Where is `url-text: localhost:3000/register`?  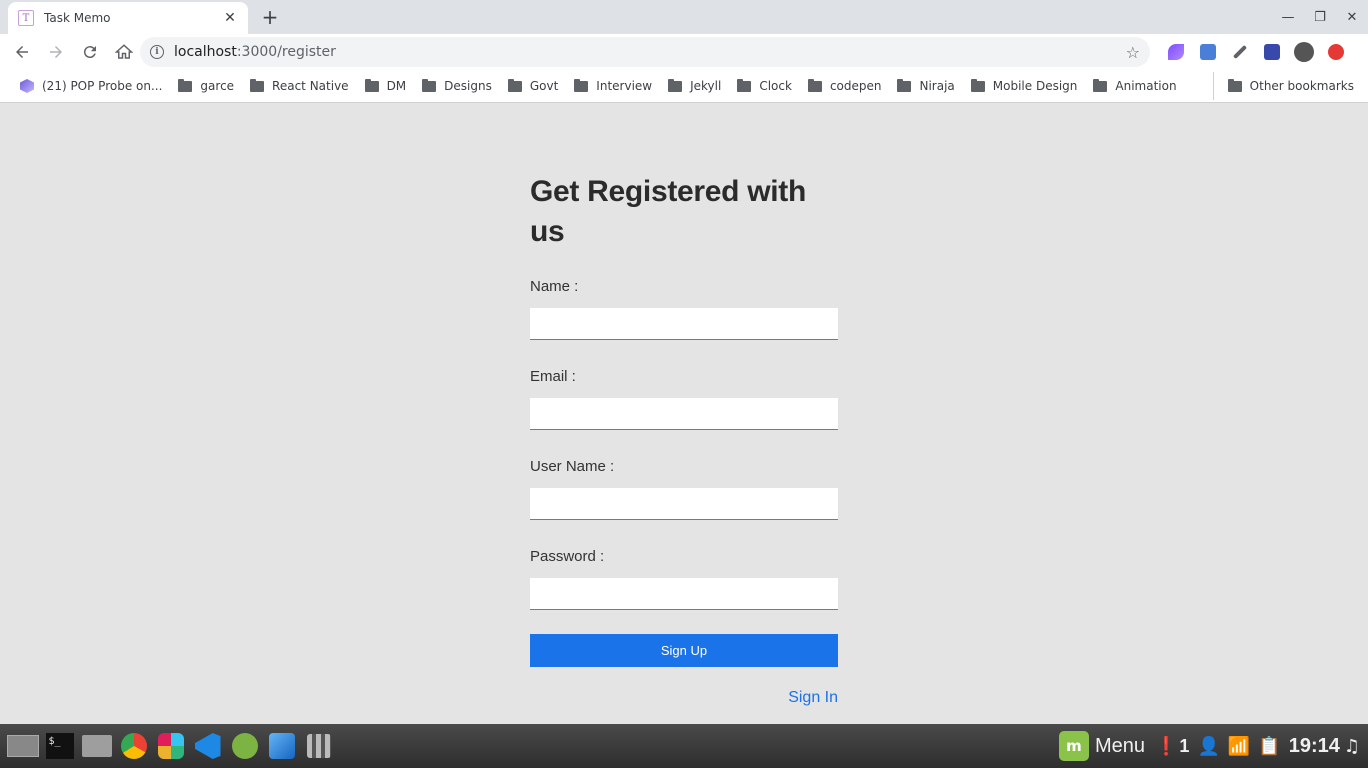
url-text: localhost:3000/register is located at coordinates (255, 52).